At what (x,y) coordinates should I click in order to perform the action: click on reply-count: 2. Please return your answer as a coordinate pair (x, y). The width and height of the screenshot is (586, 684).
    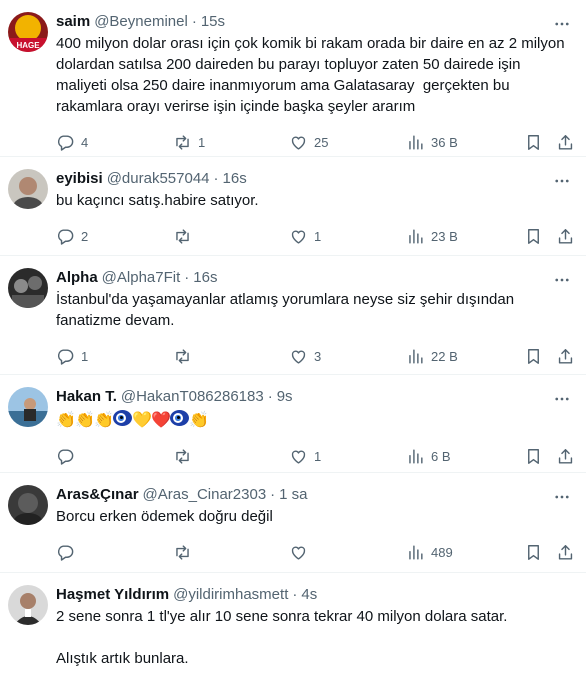
    Looking at the image, I should click on (85, 236).